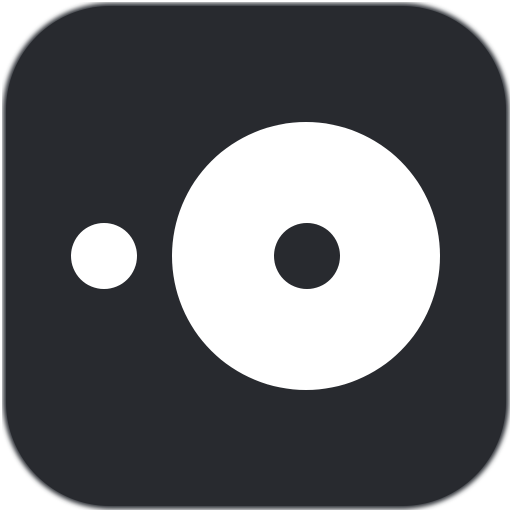  I want to click on lens-center, so click(307, 256).